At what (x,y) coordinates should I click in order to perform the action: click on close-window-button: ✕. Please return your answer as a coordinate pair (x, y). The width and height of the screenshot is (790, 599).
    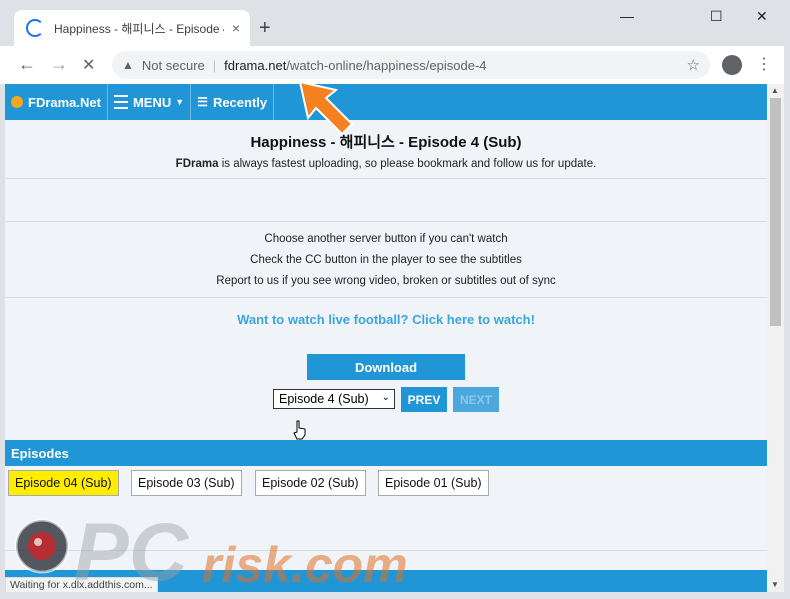
    Looking at the image, I should click on (762, 16).